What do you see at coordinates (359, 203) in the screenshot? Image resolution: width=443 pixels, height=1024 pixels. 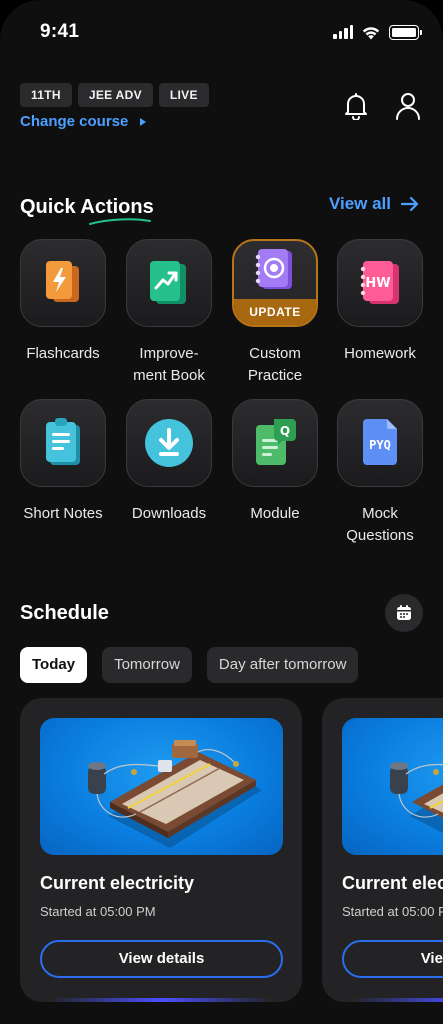 I see `view-all-label: View all` at bounding box center [359, 203].